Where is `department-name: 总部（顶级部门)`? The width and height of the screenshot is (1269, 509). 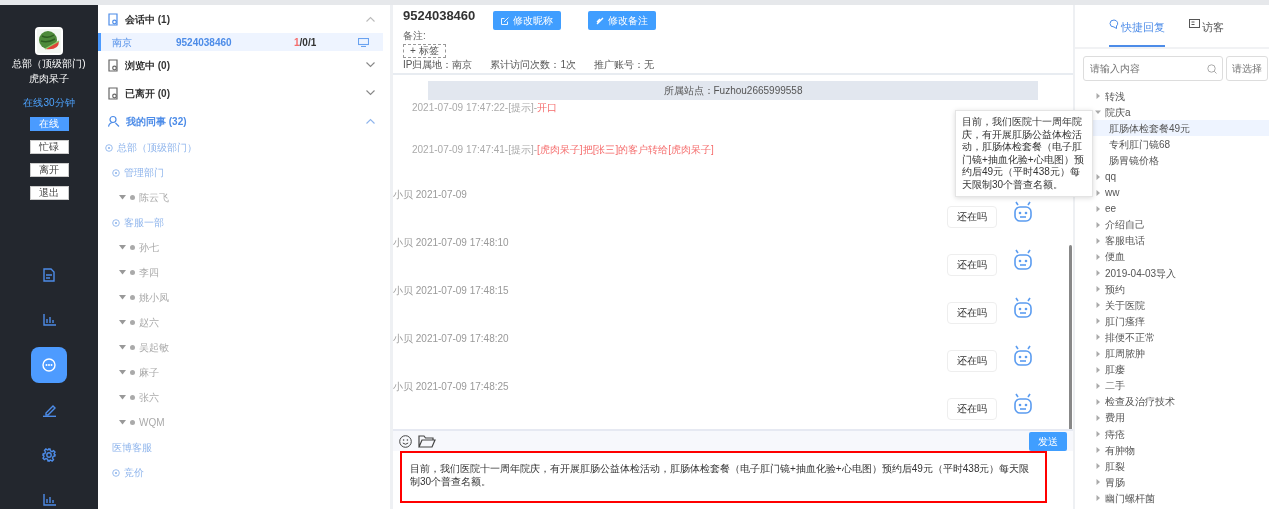
department-name: 总部（顶级部门) is located at coordinates (49, 64).